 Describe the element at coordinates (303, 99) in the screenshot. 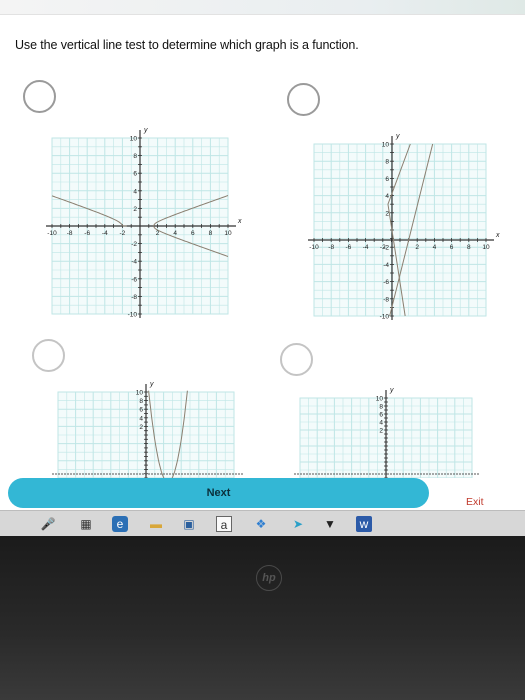

I see `radio-choice-b` at that location.